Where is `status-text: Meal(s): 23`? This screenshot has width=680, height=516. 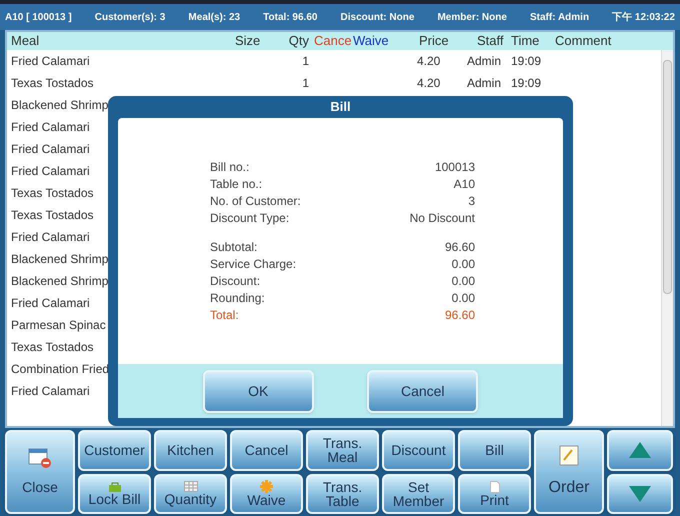
status-text: Meal(s): 23 is located at coordinates (214, 17).